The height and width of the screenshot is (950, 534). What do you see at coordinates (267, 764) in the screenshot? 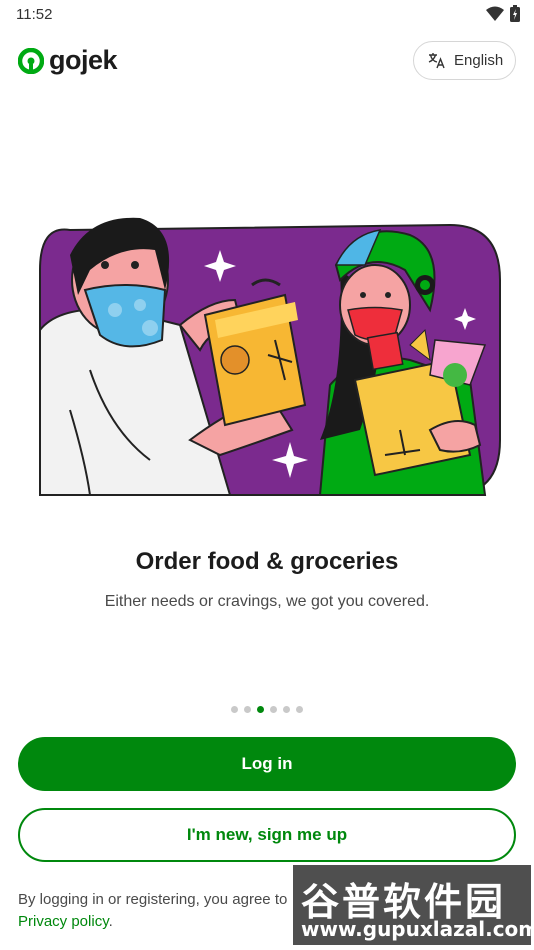
I see `login-button: Log in` at bounding box center [267, 764].